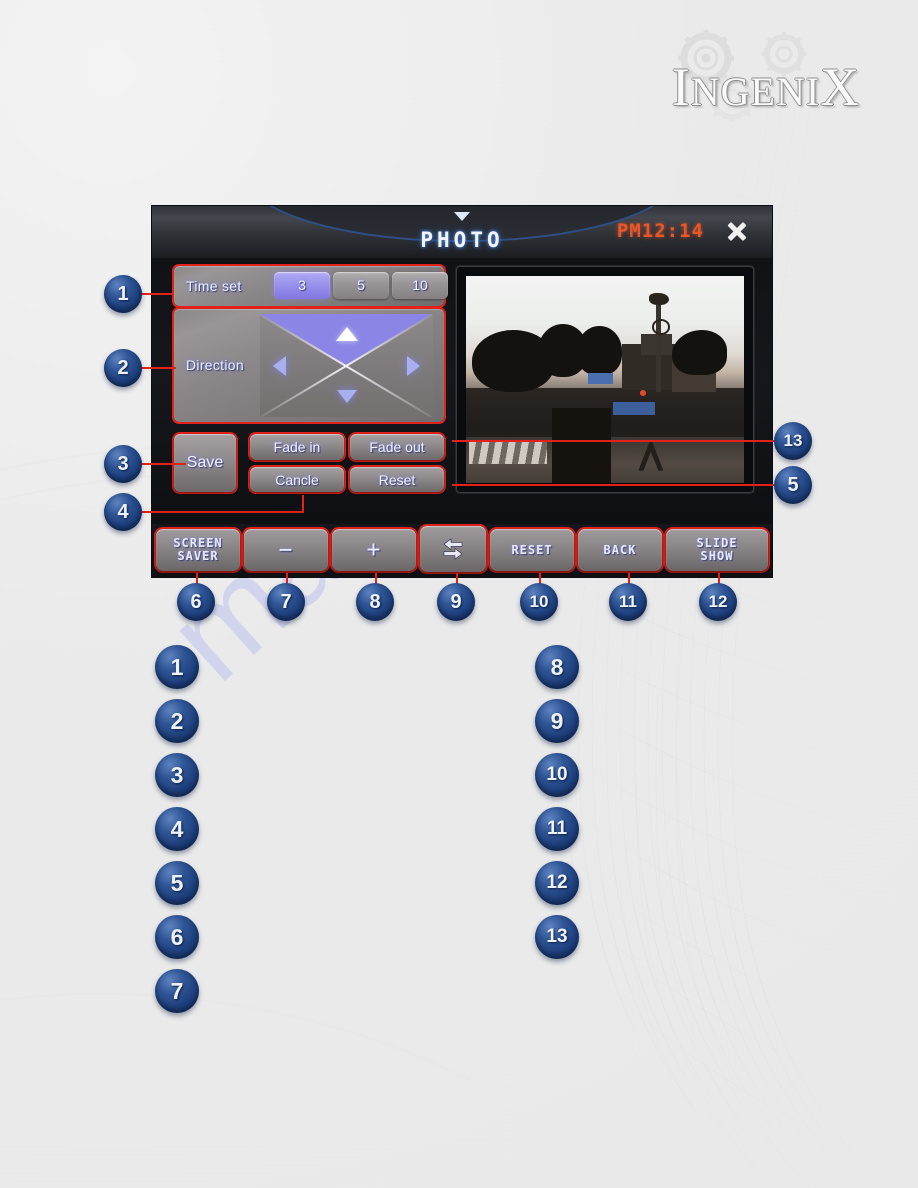  Describe the element at coordinates (177, 829) in the screenshot. I see `legend-badge-4: 4` at that location.